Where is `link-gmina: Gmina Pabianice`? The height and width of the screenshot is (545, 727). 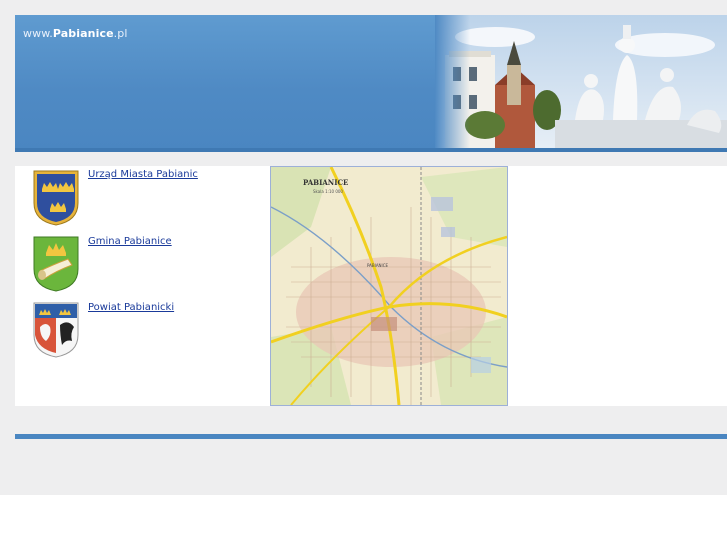
link-gmina: Gmina Pabianice is located at coordinates (130, 241).